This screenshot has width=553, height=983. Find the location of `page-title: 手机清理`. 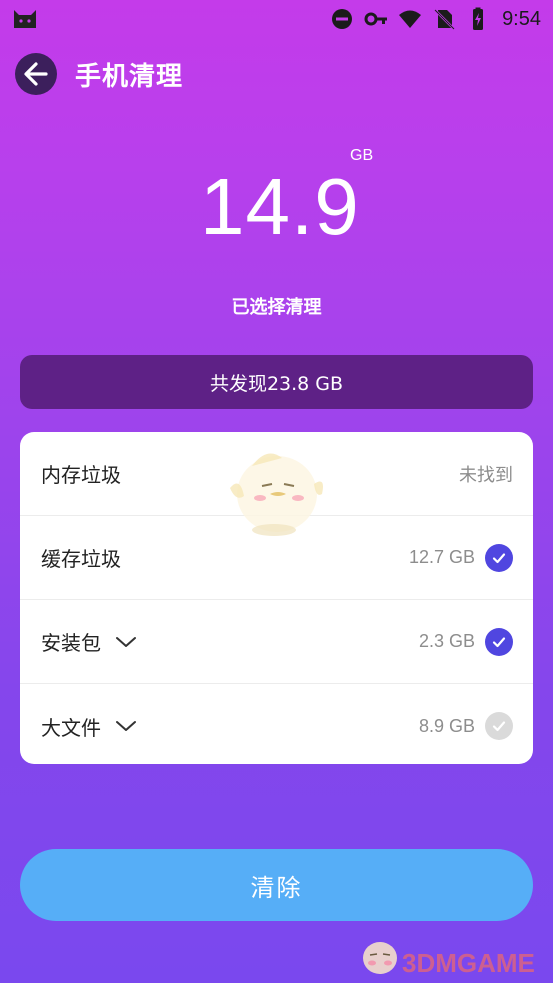

page-title: 手机清理 is located at coordinates (129, 76).